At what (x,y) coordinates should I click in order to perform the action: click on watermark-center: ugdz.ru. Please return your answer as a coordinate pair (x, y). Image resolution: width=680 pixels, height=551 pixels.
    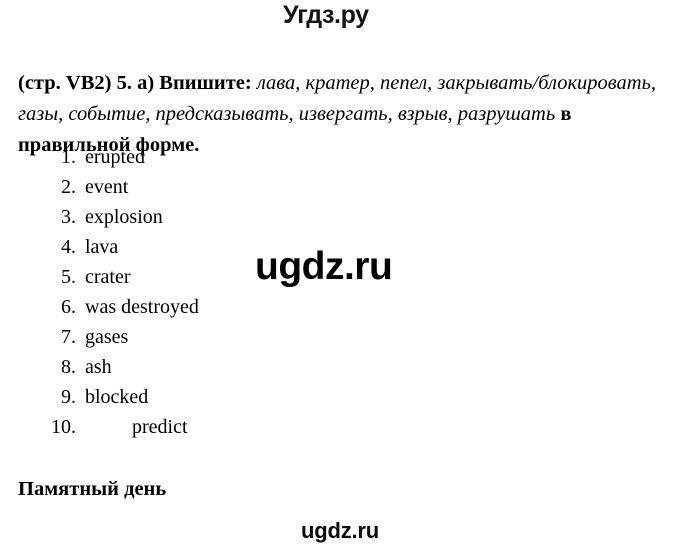
    Looking at the image, I should click on (324, 266).